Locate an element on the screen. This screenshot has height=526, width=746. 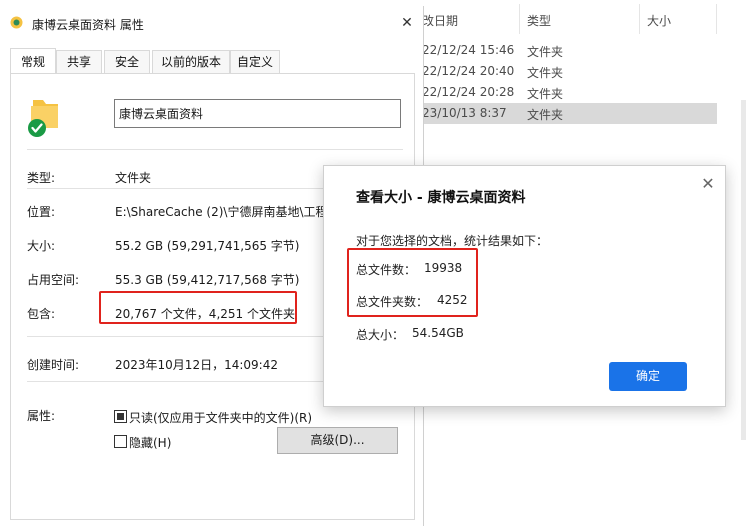
row-date: 22/12/24 20:28 is located at coordinates (468, 92).